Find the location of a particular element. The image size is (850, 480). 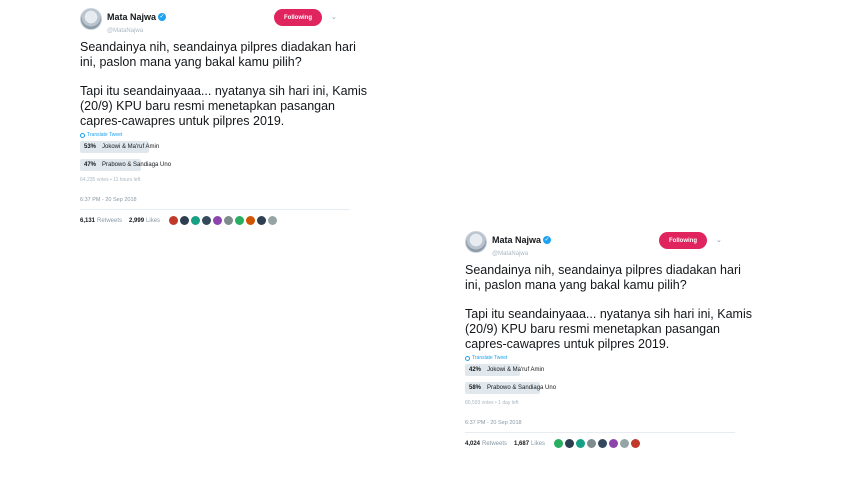

engagement-stats: 6,131 Retweets 2,999 Likes is located at coordinates (215, 220).